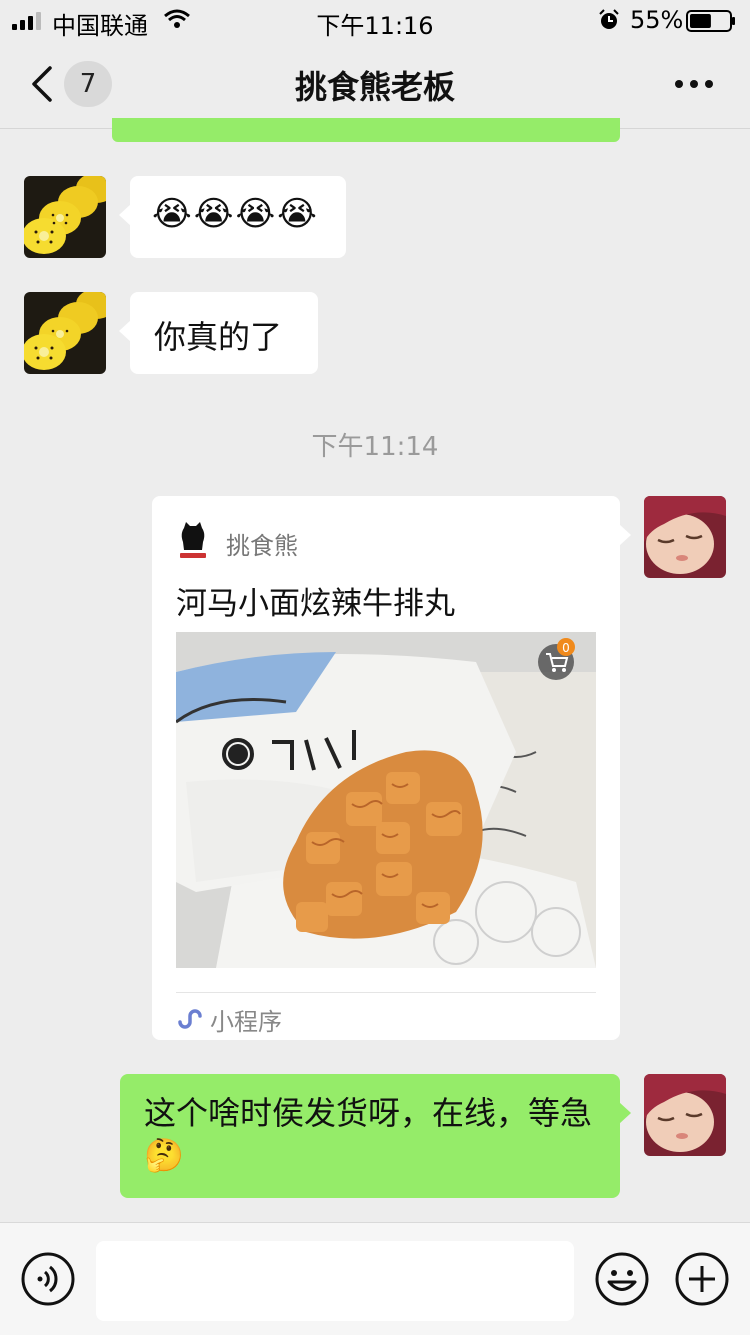 The width and height of the screenshot is (750, 1335). Describe the element at coordinates (368, 1134) in the screenshot. I see `message-text: 这个啥时侯发货呀，在线，等急🤔` at that location.